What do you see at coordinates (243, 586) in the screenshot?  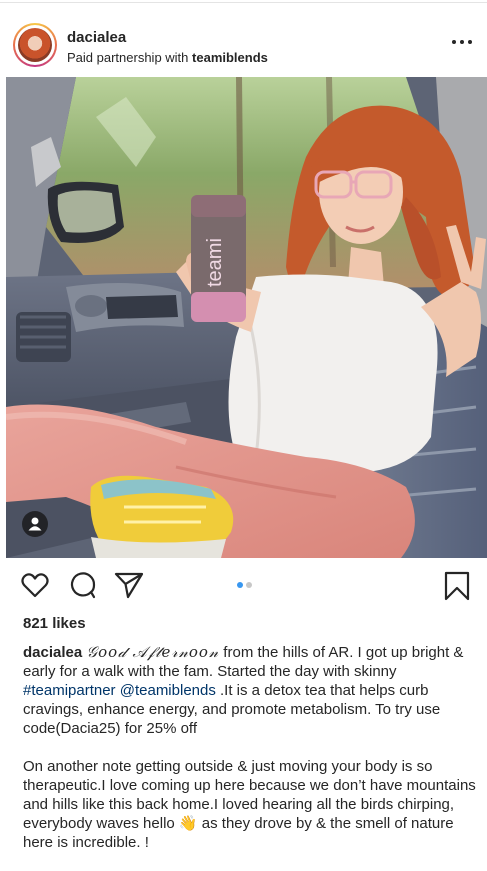 I see `post-actions-bar` at bounding box center [243, 586].